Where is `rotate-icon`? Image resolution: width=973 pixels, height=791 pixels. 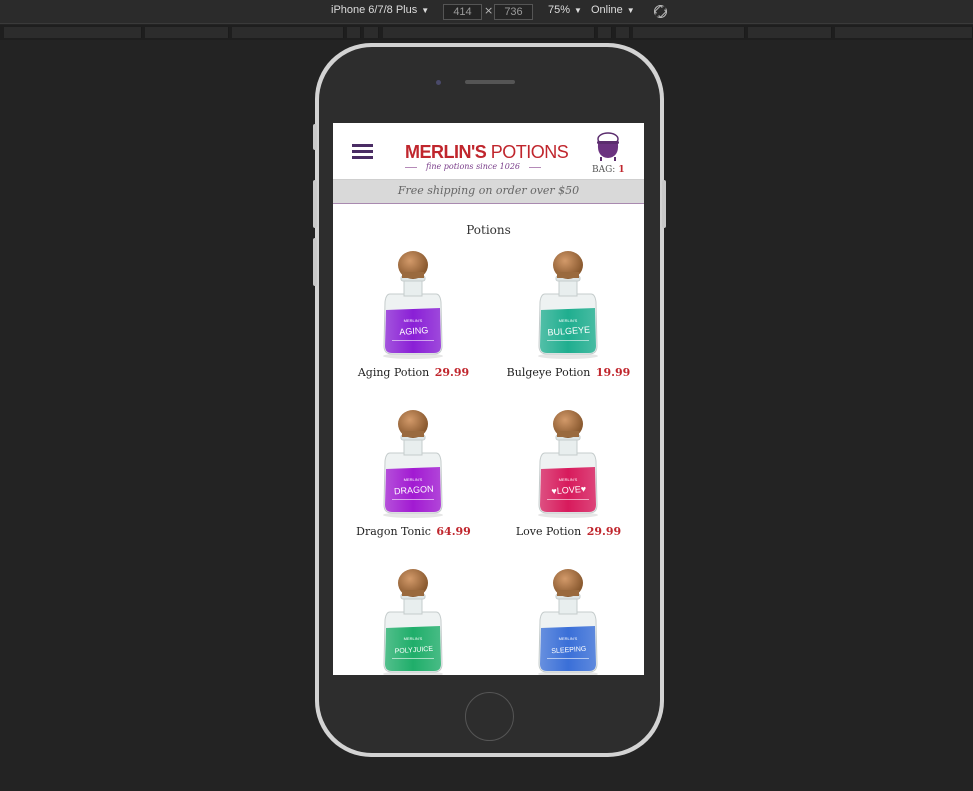
rotate-icon is located at coordinates (660, 11).